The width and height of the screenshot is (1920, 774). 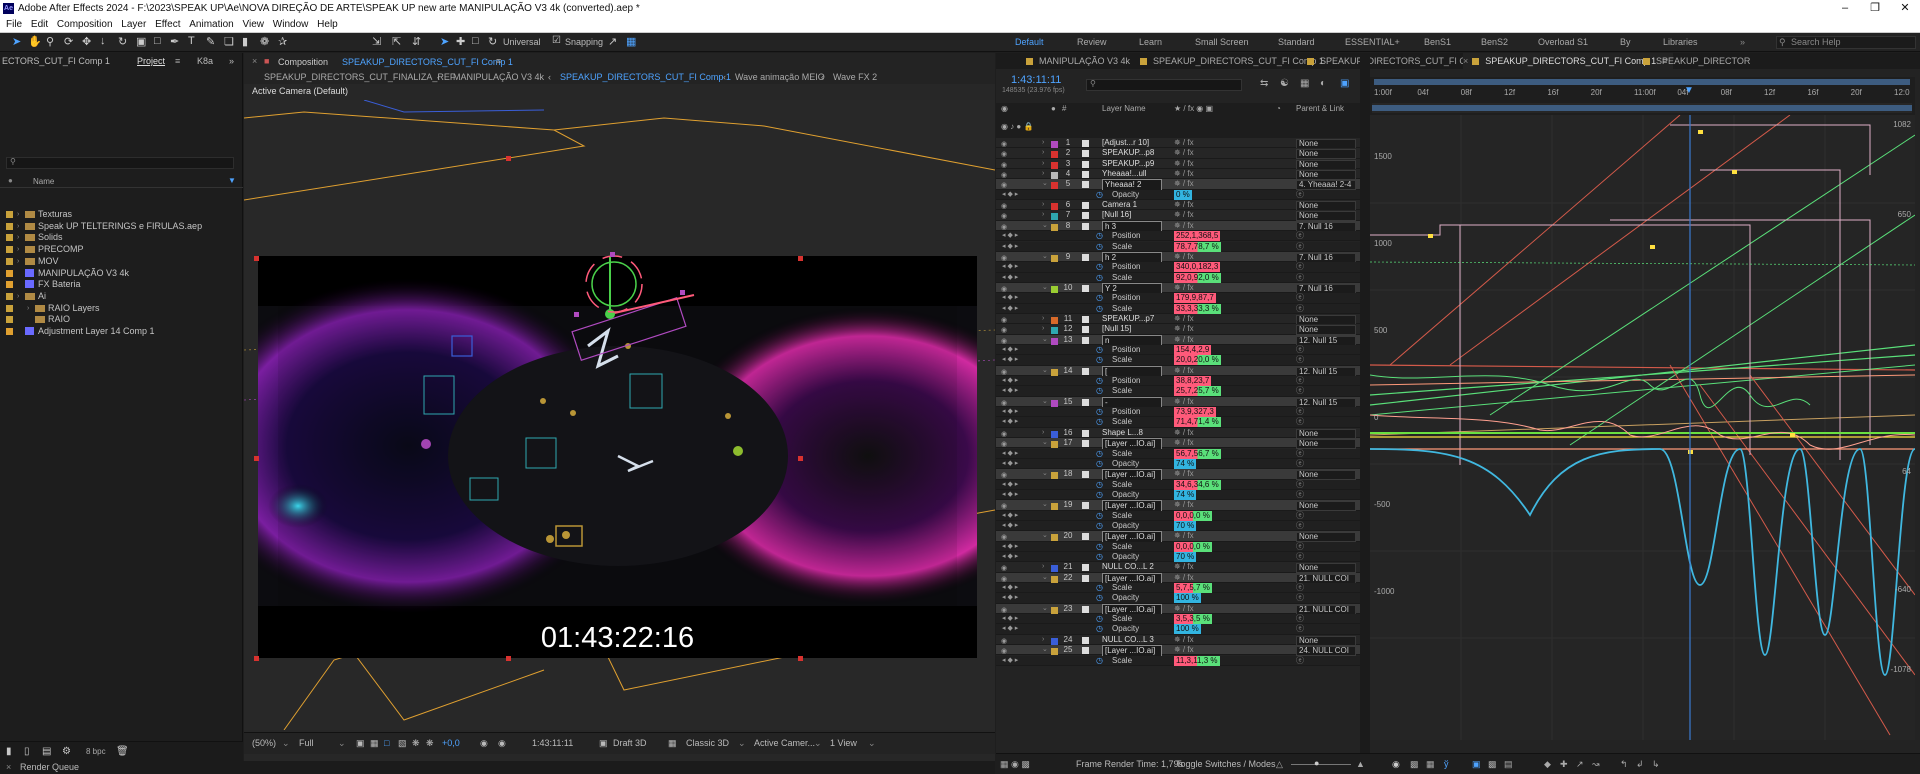 What do you see at coordinates (1492, 764) in the screenshot?
I see `fit-all-icon: ▩` at bounding box center [1492, 764].